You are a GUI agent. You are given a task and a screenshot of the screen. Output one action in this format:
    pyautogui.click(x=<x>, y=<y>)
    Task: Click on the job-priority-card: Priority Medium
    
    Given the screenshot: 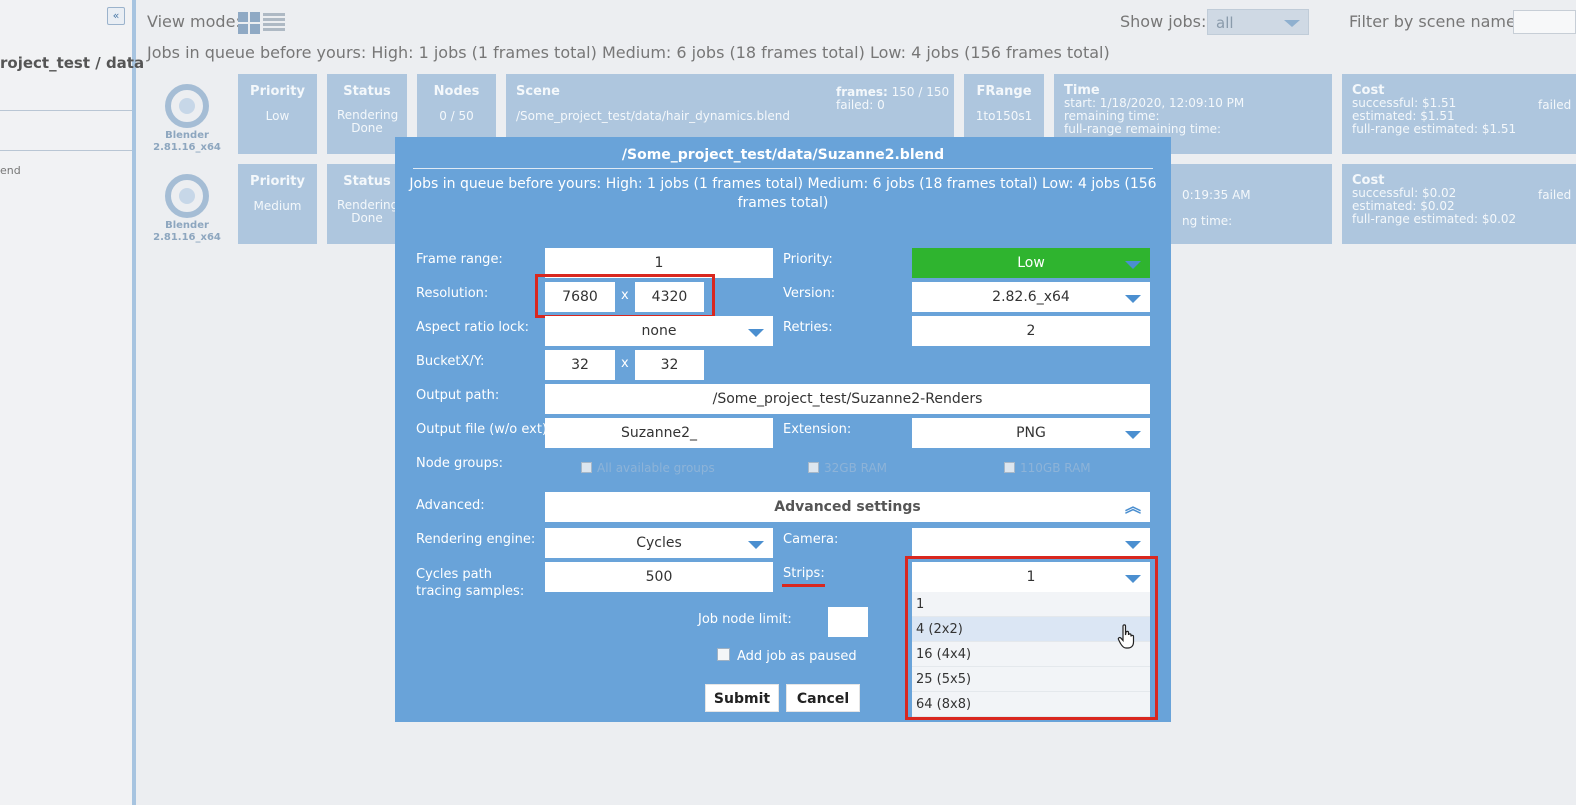 What is the action you would take?
    pyautogui.click(x=277, y=204)
    